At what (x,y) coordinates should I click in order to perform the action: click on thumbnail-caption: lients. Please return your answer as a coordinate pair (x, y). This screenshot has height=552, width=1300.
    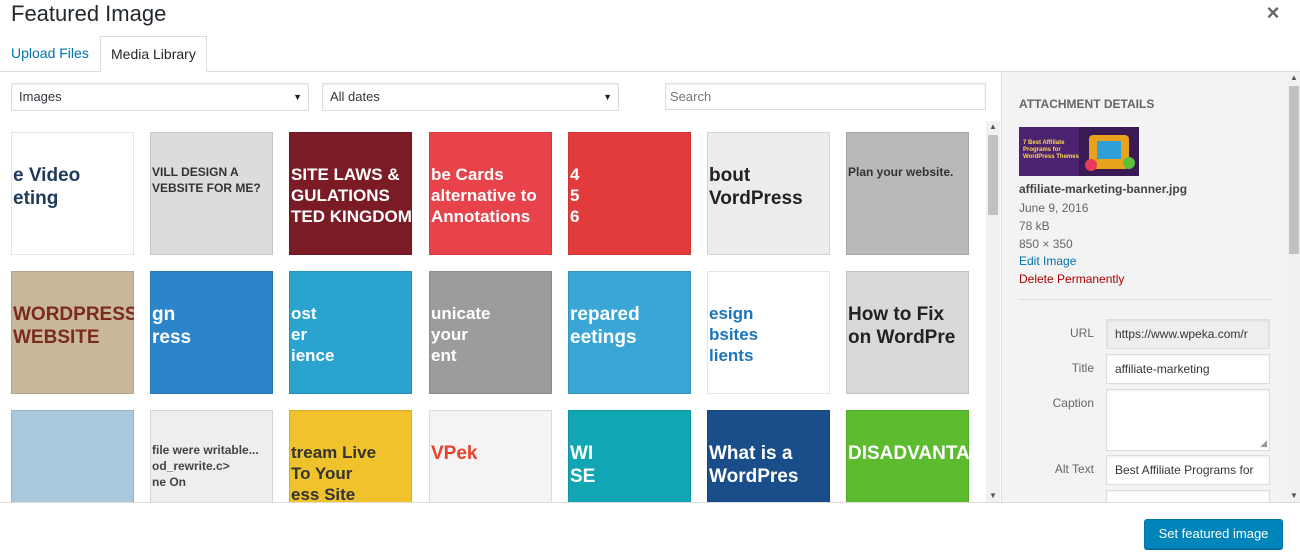
    Looking at the image, I should click on (731, 355).